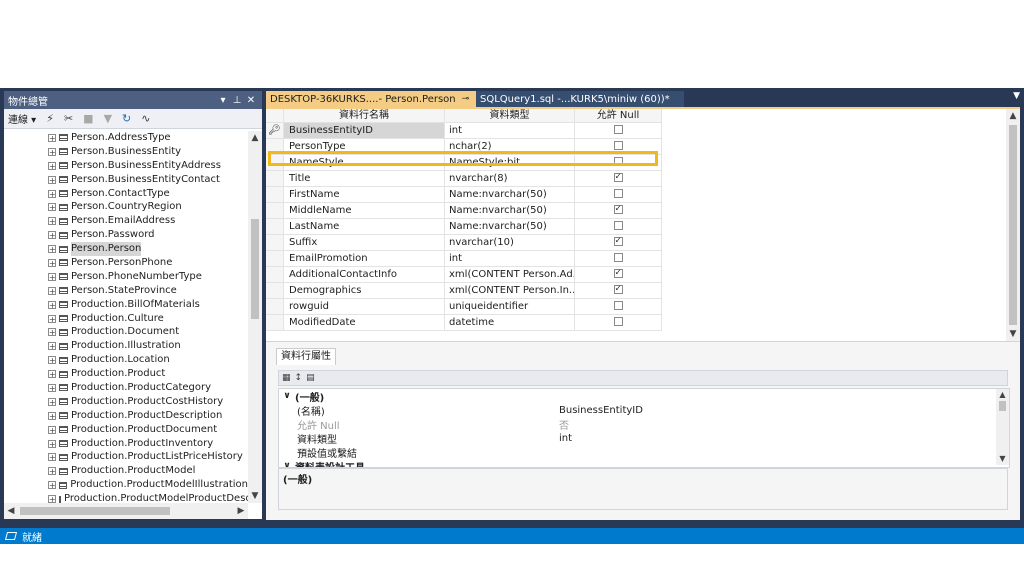 Image resolution: width=1024 pixels, height=576 pixels. I want to click on property-value: BusinessEntityID, so click(784, 410).